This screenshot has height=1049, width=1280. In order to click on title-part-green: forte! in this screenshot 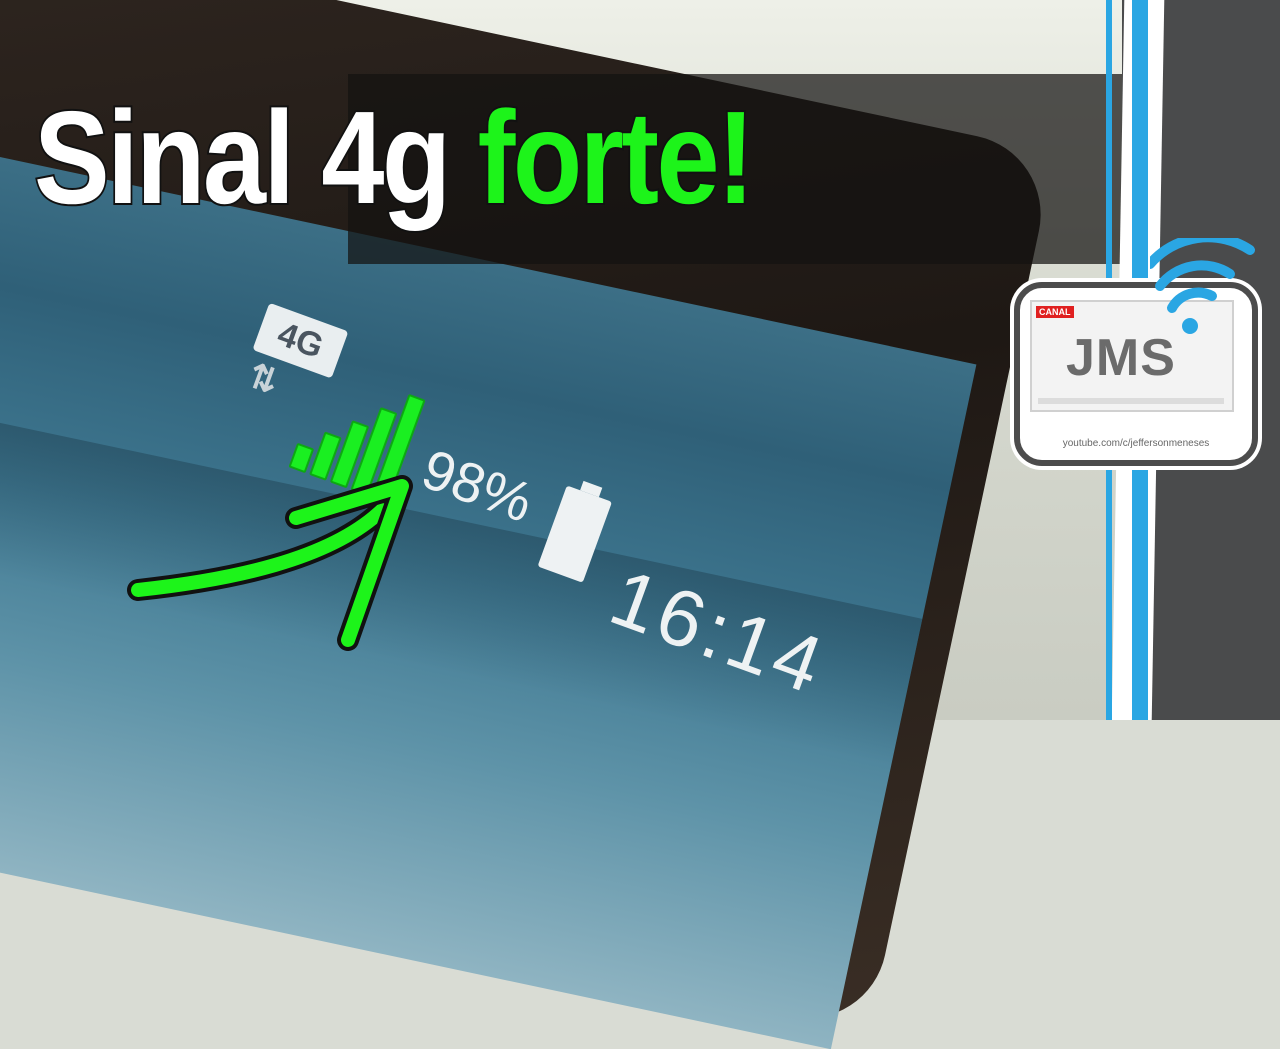, I will do `click(616, 157)`.